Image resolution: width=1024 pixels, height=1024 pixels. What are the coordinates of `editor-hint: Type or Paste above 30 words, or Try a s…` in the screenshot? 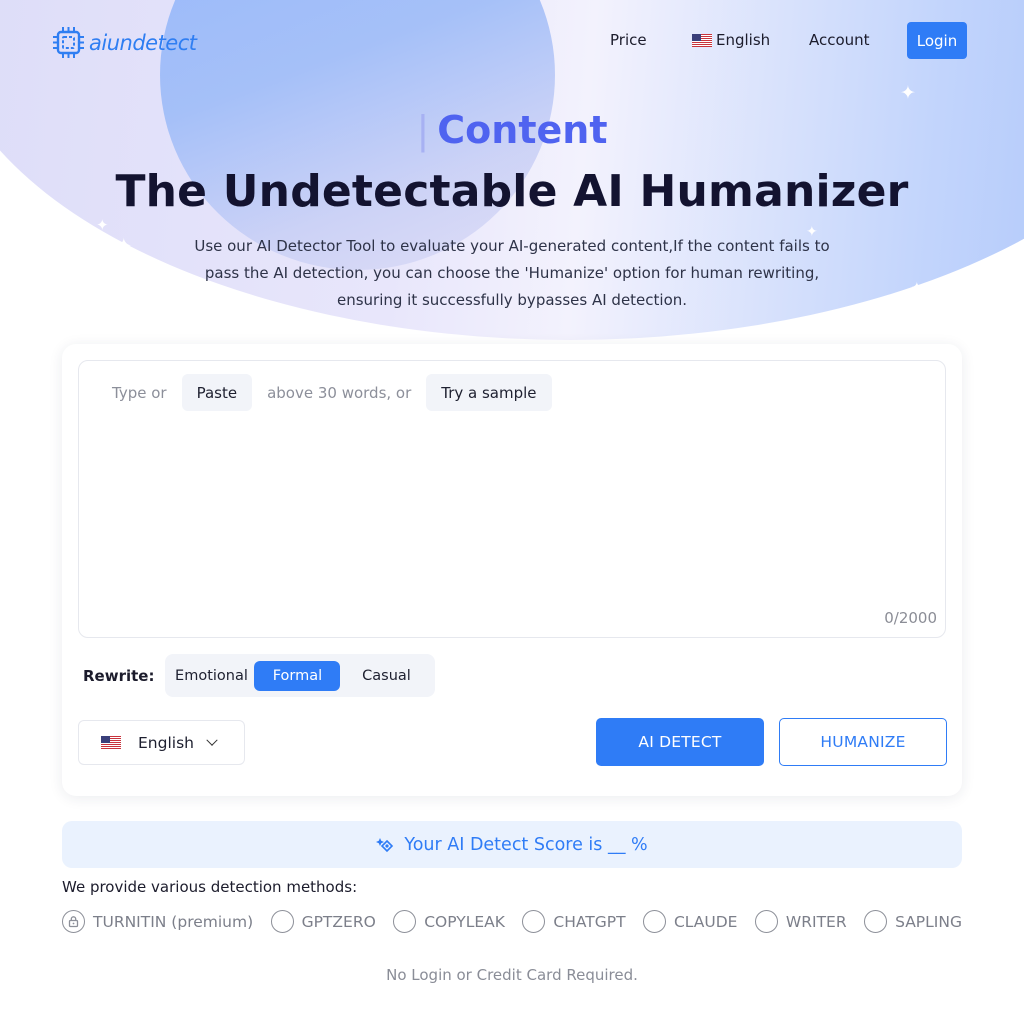 It's located at (332, 392).